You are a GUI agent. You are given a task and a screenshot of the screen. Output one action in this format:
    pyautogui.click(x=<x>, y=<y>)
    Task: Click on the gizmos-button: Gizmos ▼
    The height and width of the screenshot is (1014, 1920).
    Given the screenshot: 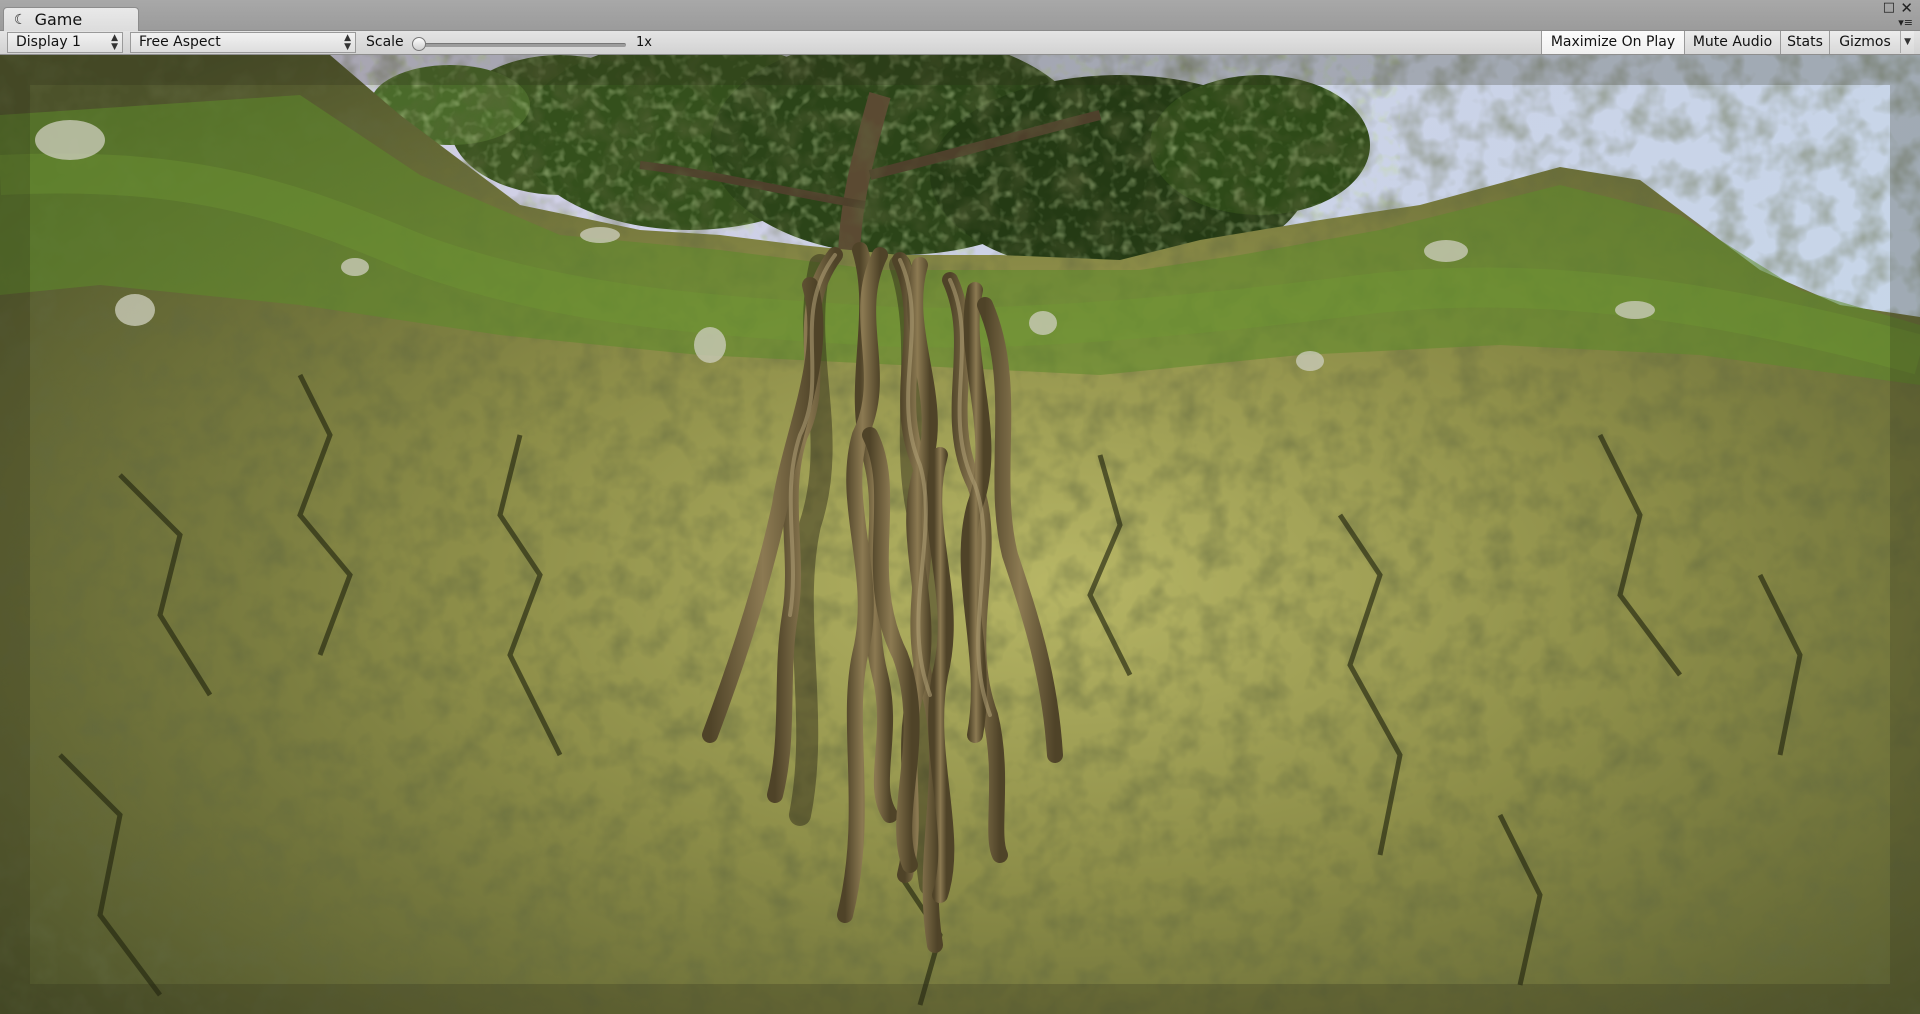 What is the action you would take?
    pyautogui.click(x=1871, y=42)
    